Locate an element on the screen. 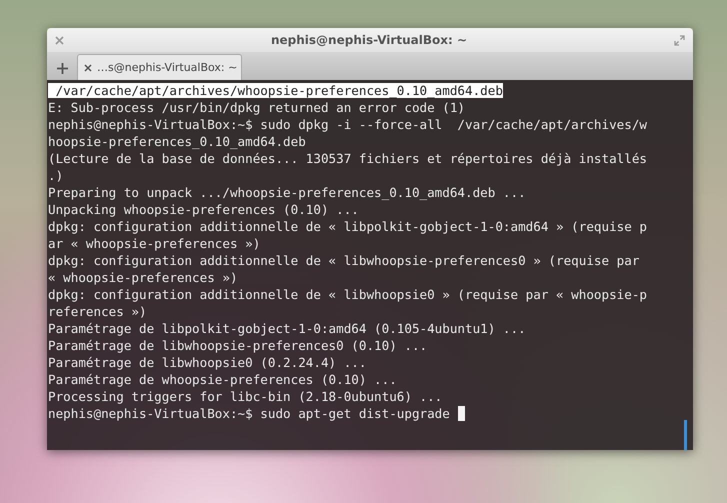 This screenshot has width=727, height=503. terminal-line: dpkg: configuration additionnelle de « libpolkit-gobject-1-0:amd64 » (requise p is located at coordinates (347, 226).